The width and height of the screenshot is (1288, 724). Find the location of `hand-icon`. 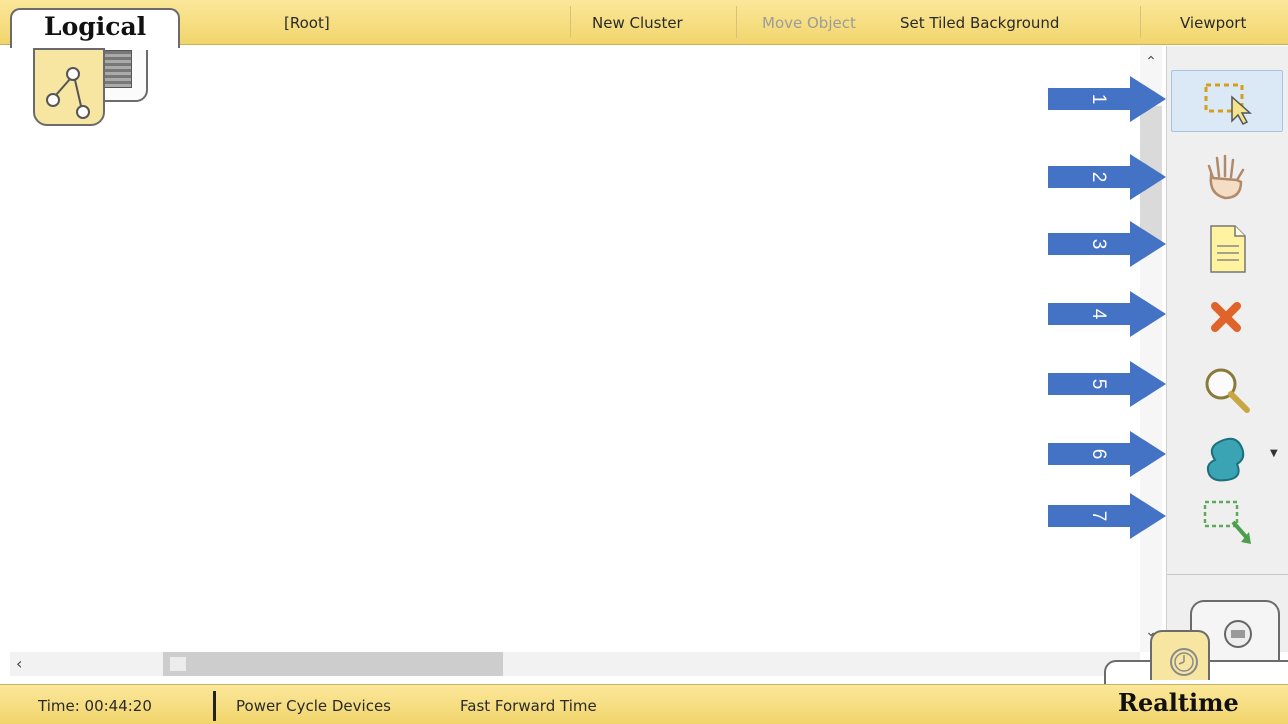

hand-icon is located at coordinates (1226, 177).